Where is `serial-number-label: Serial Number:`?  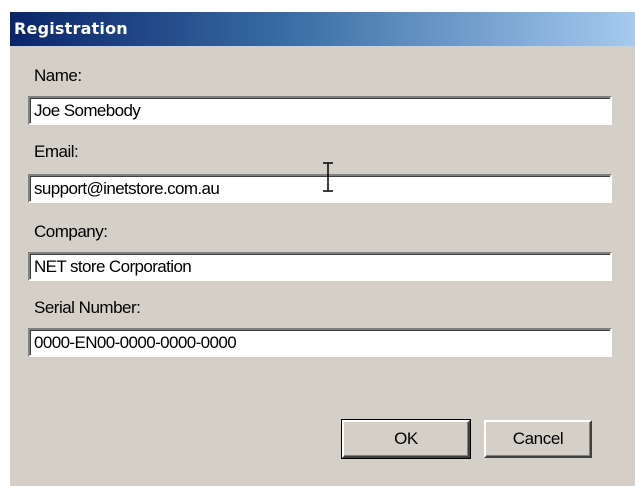 serial-number-label: Serial Number: is located at coordinates (87, 307).